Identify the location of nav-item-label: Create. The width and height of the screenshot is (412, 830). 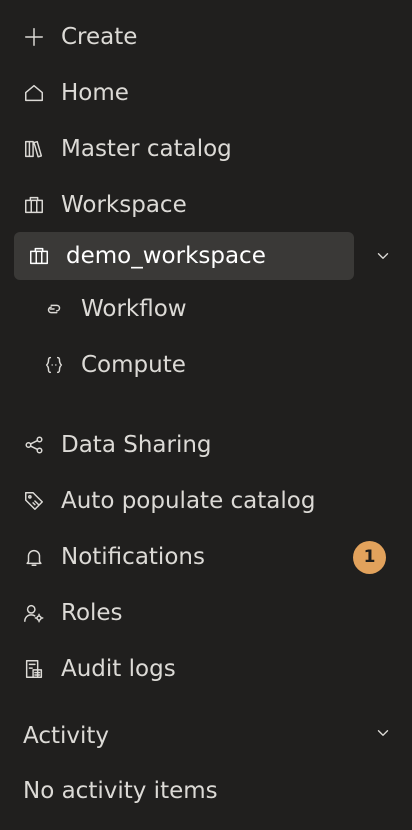
(99, 37).